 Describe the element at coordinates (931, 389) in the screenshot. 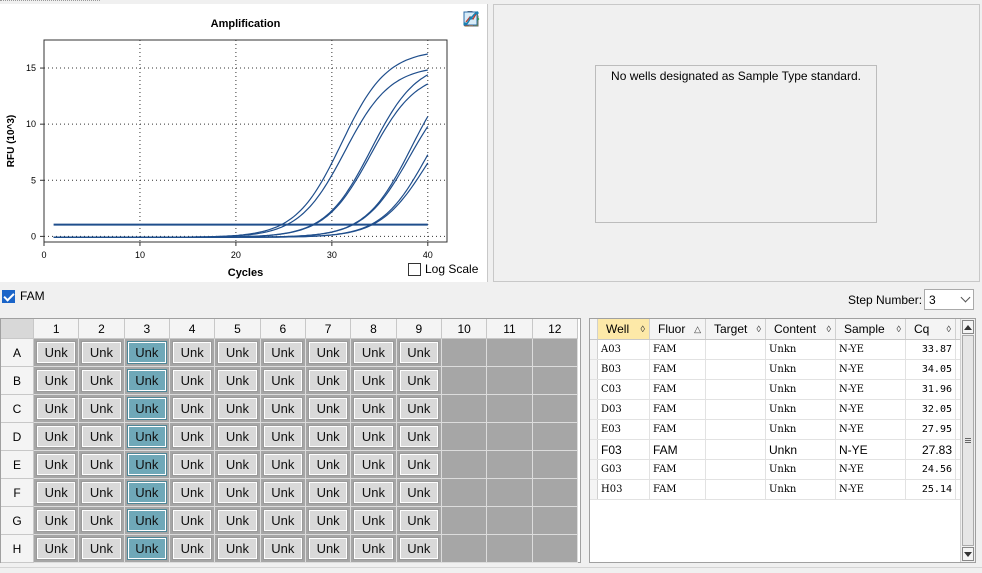

I see `cell-cq: 31.96` at that location.